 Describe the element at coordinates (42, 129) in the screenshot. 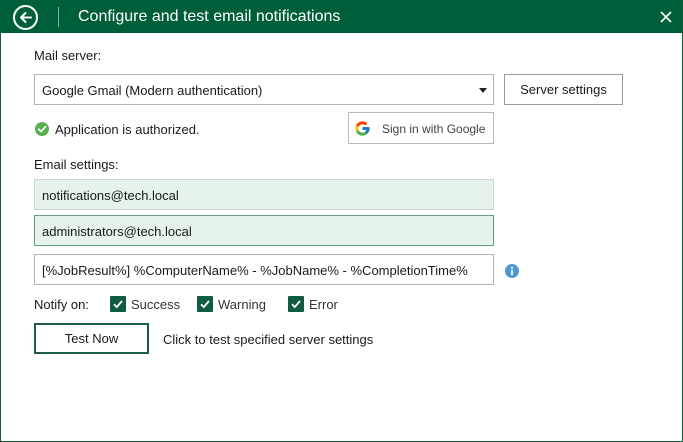

I see `check-circle-icon` at that location.